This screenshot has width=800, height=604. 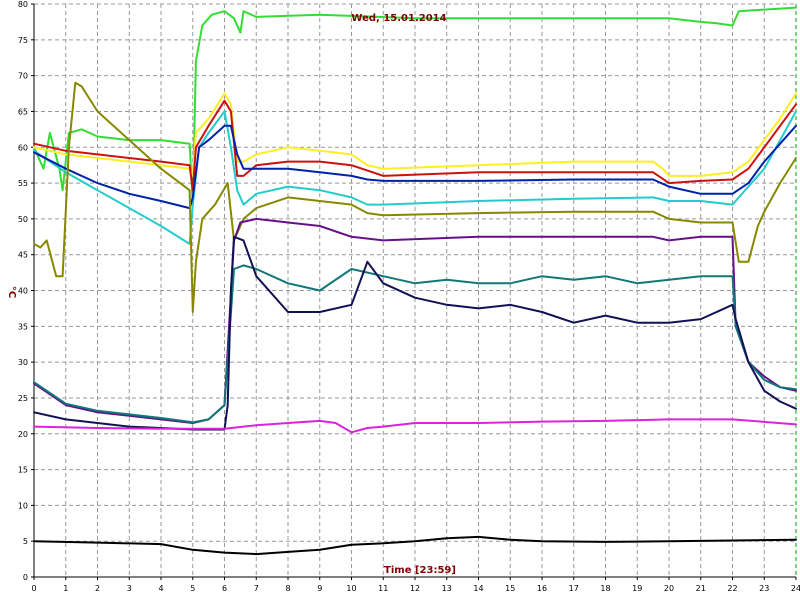 What do you see at coordinates (23, 255) in the screenshot?
I see `y-tick-label: 45` at bounding box center [23, 255].